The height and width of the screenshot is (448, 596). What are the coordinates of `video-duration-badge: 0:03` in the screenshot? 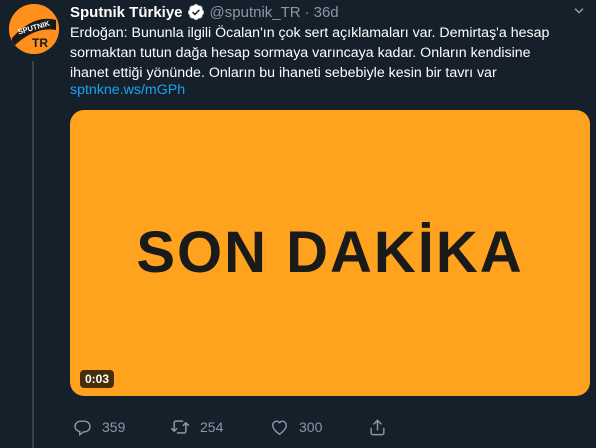 It's located at (97, 379).